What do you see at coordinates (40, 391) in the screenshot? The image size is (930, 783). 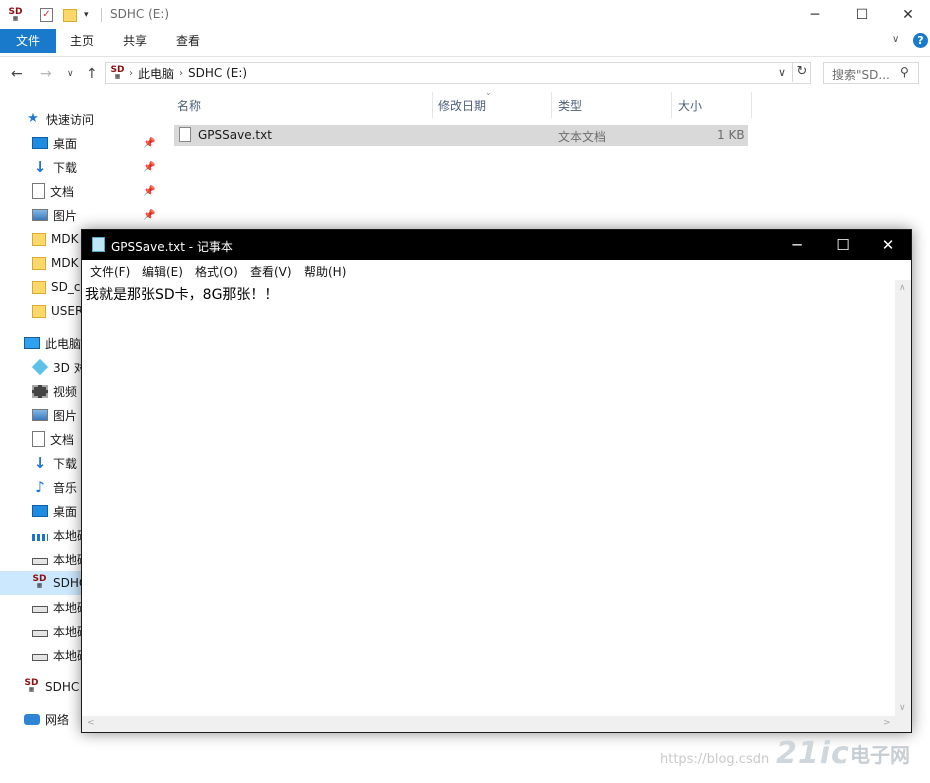 I see `video-icon` at bounding box center [40, 391].